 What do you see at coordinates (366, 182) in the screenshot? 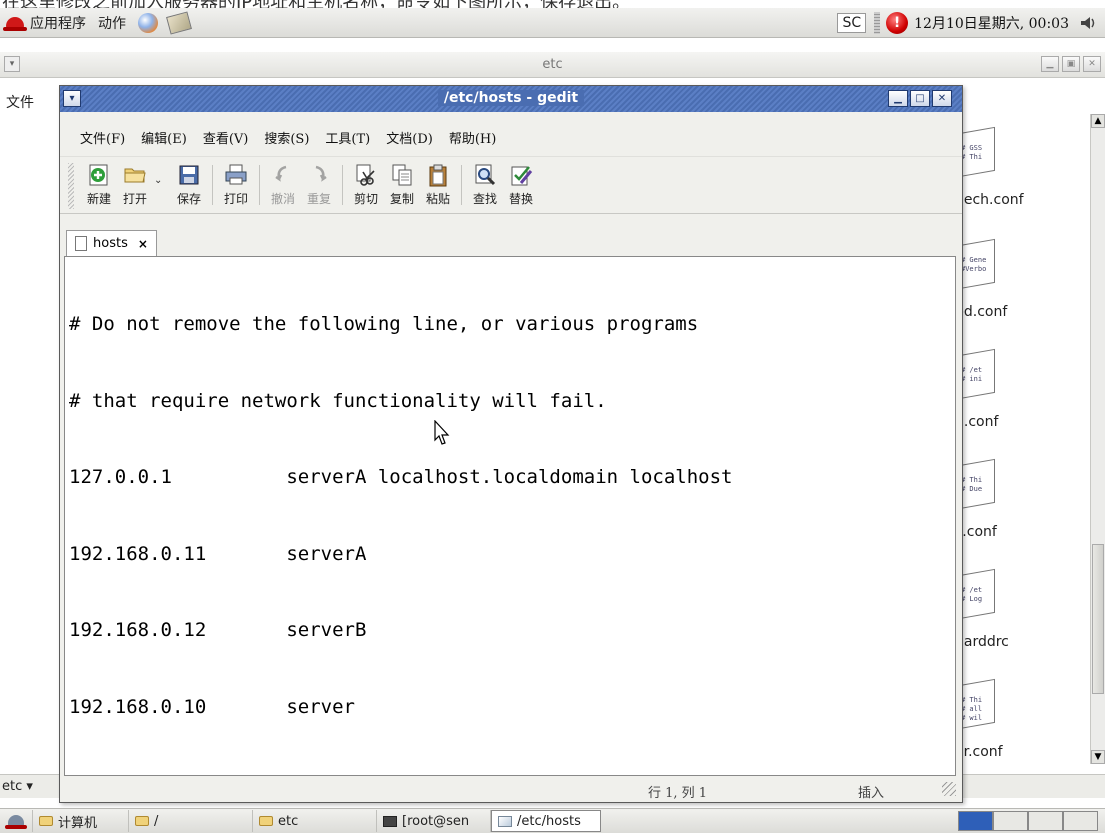
I see `cut-button: 剪切` at bounding box center [366, 182].